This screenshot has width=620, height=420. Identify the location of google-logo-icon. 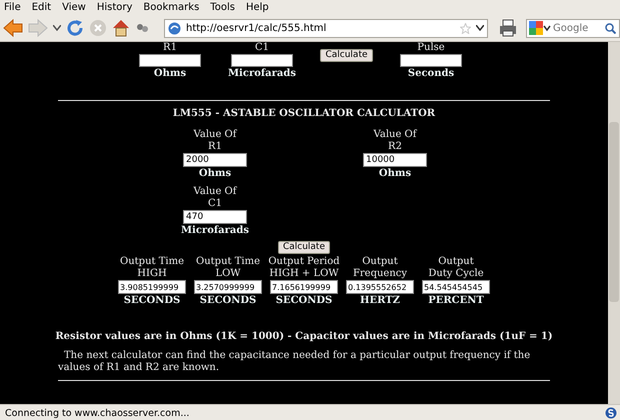
(540, 28).